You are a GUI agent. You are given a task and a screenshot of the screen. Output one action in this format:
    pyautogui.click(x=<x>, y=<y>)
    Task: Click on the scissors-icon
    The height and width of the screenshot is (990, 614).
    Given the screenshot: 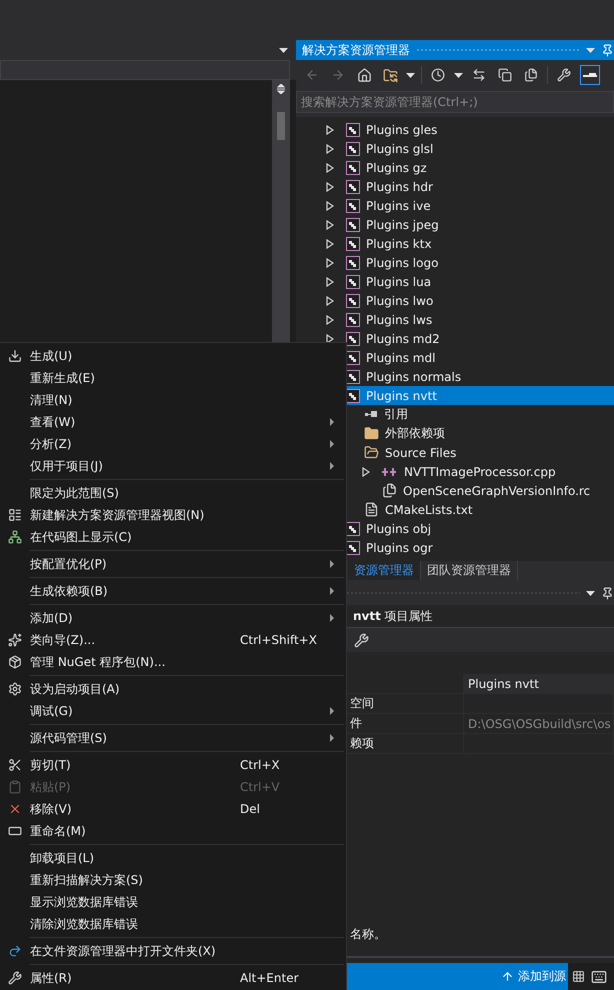 What is the action you would take?
    pyautogui.click(x=15, y=765)
    